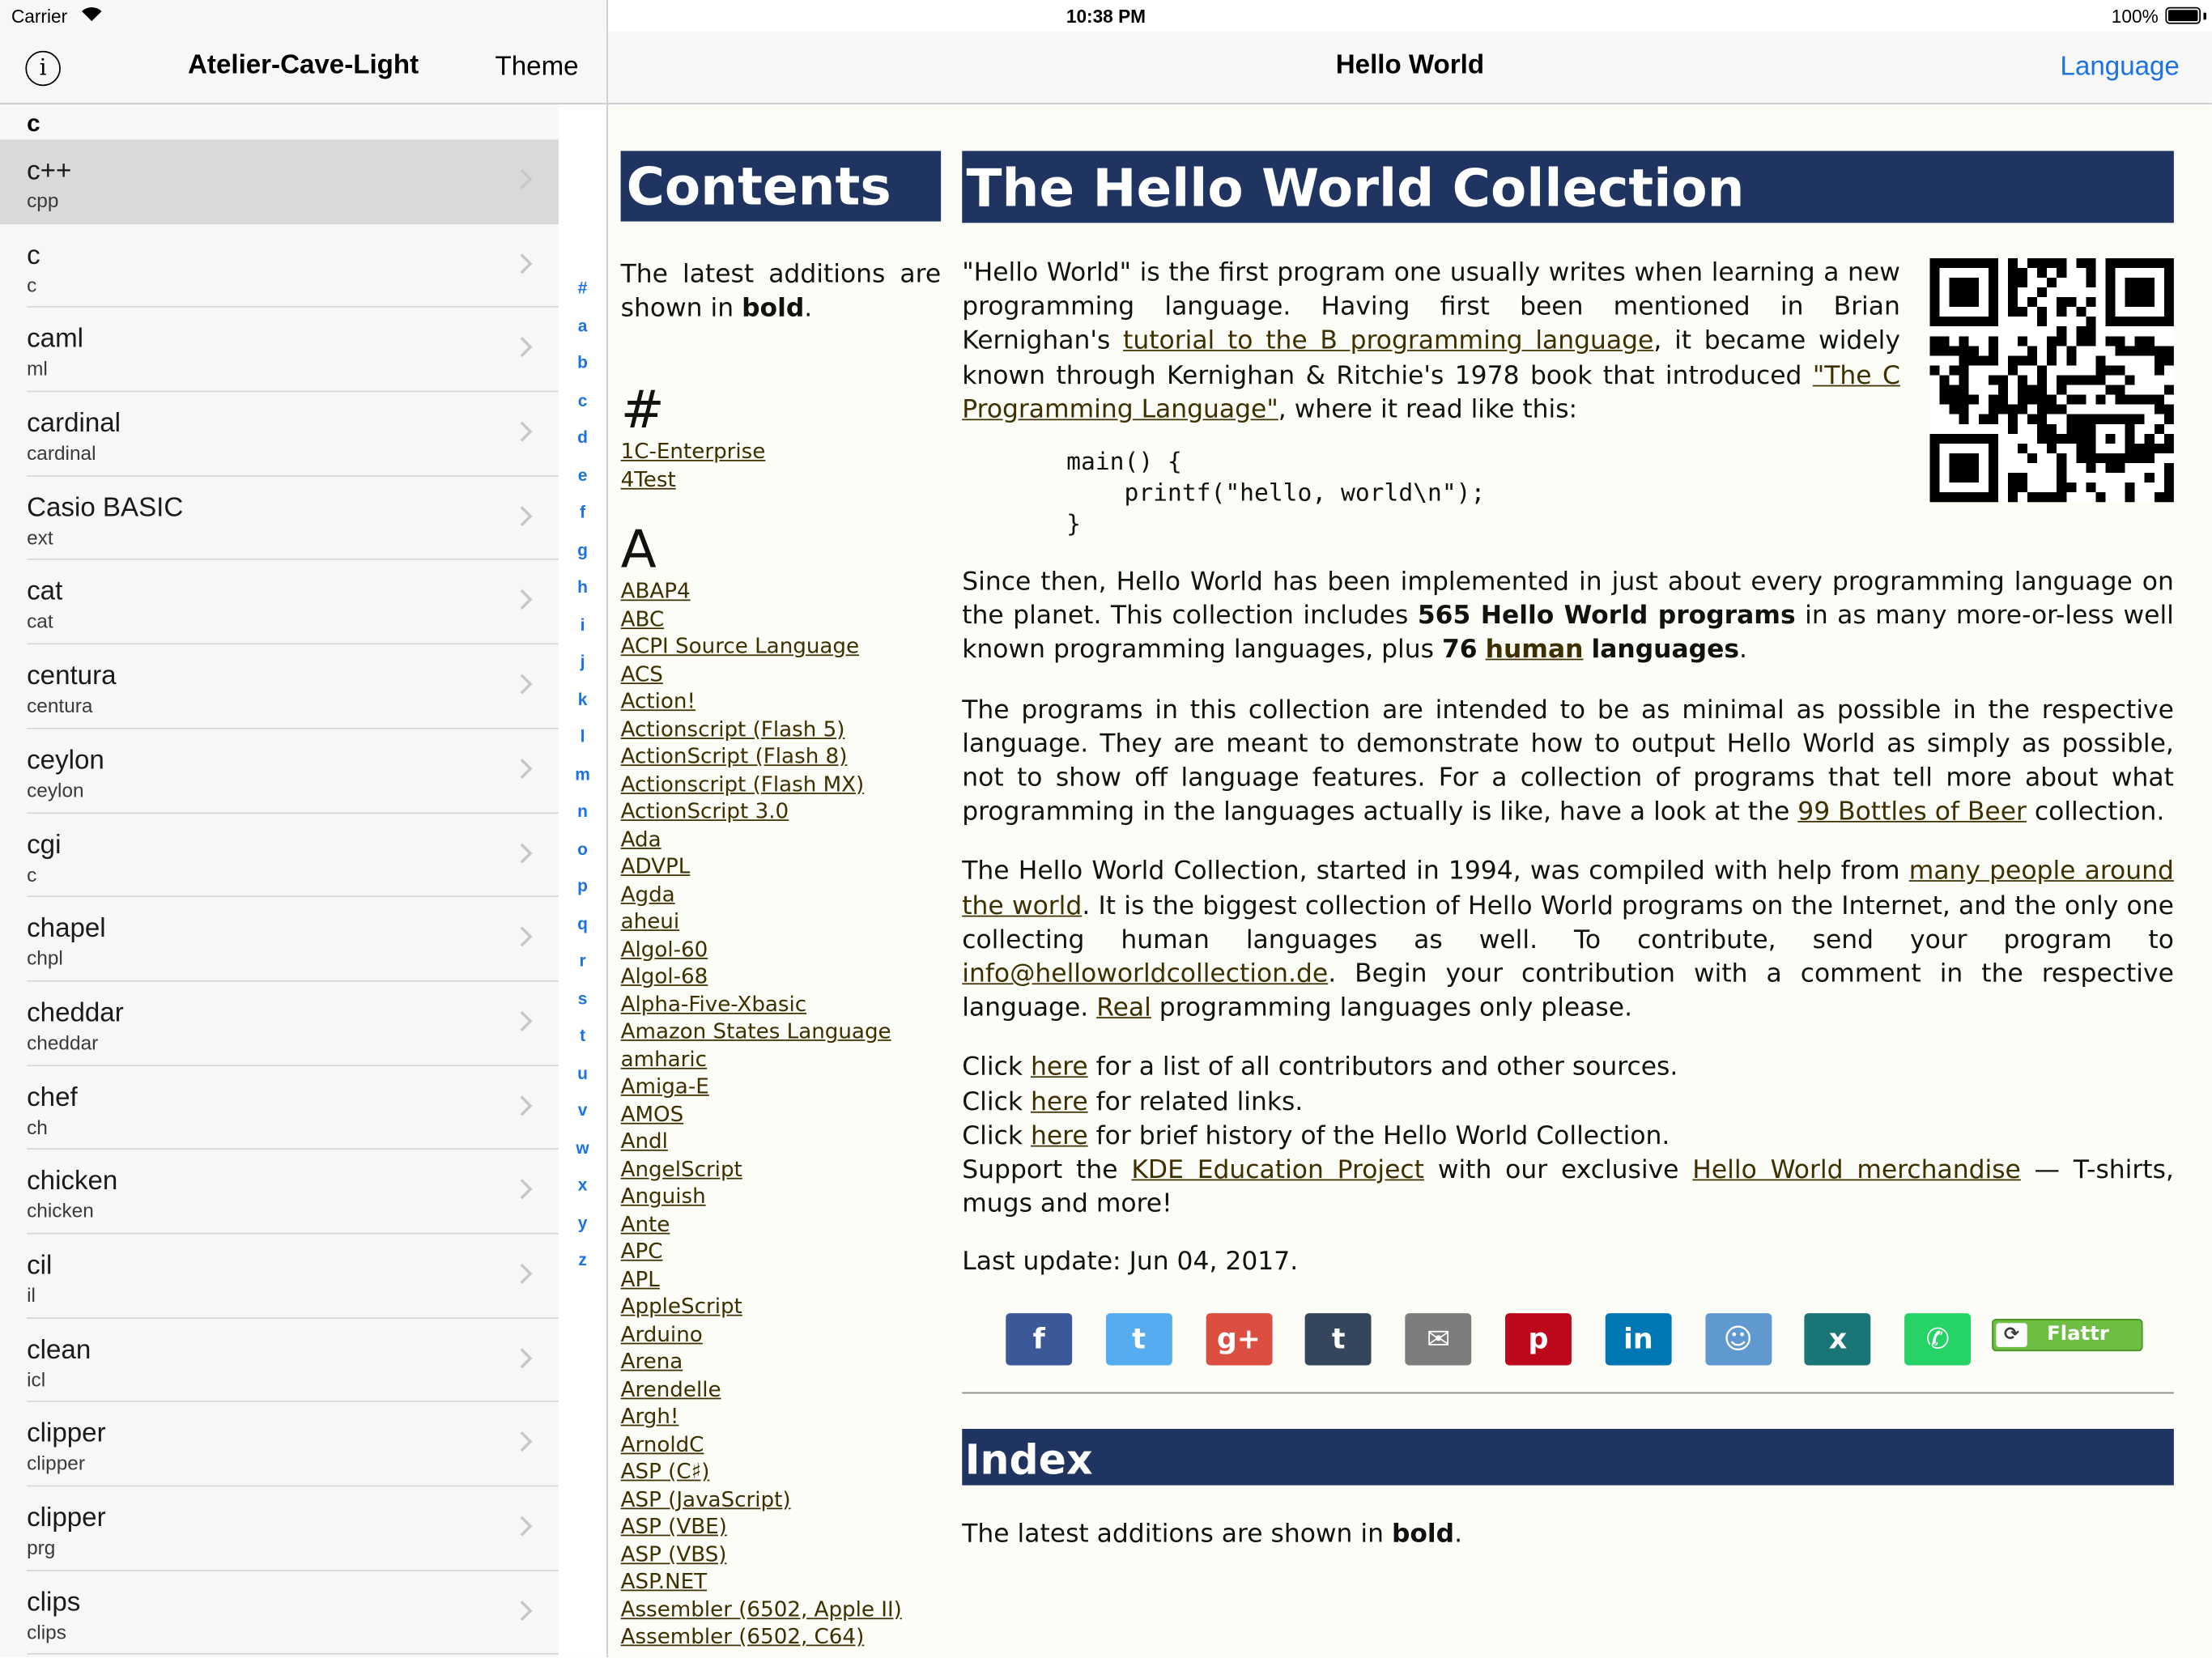  I want to click on language-link: Algol-68, so click(665, 975).